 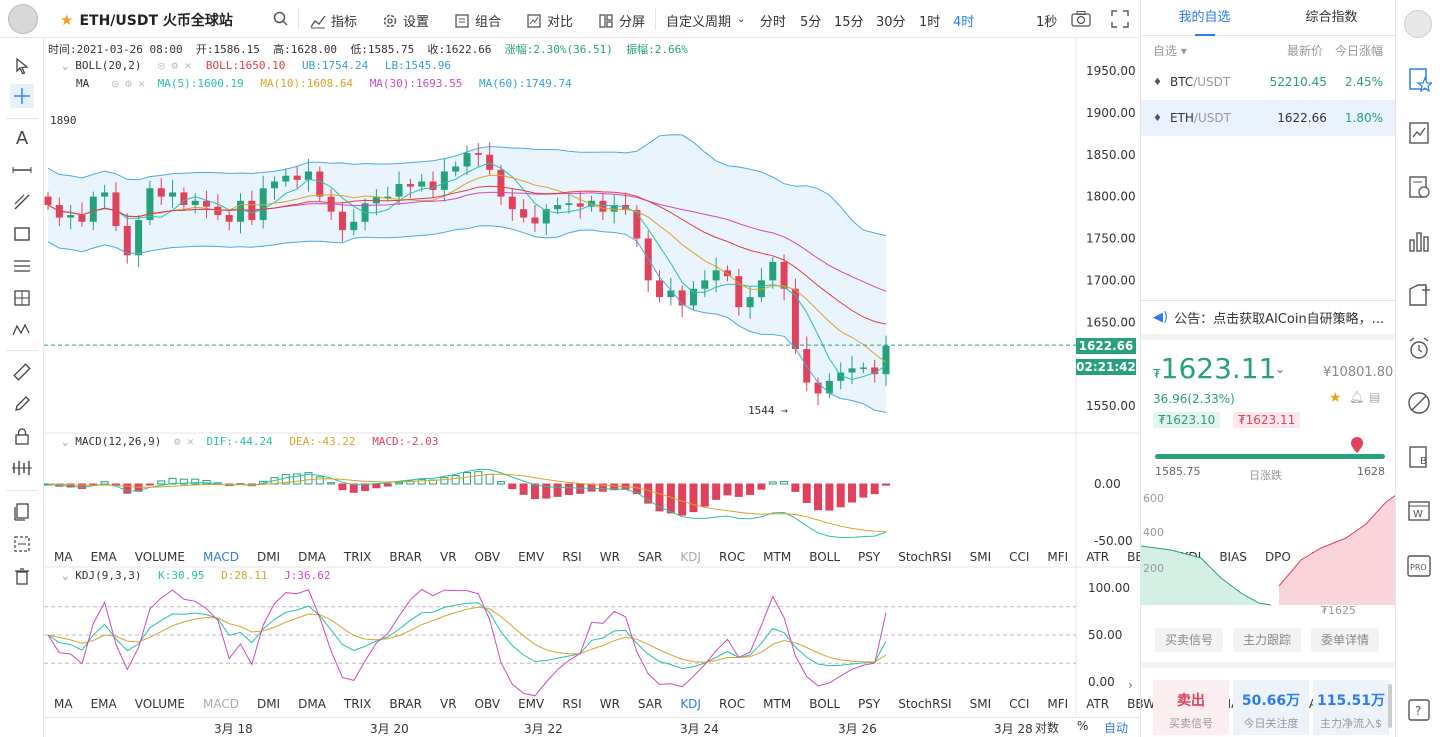 I want to click on symbol-title: ★ ETH/USDT 火币全球站, so click(x=146, y=20).